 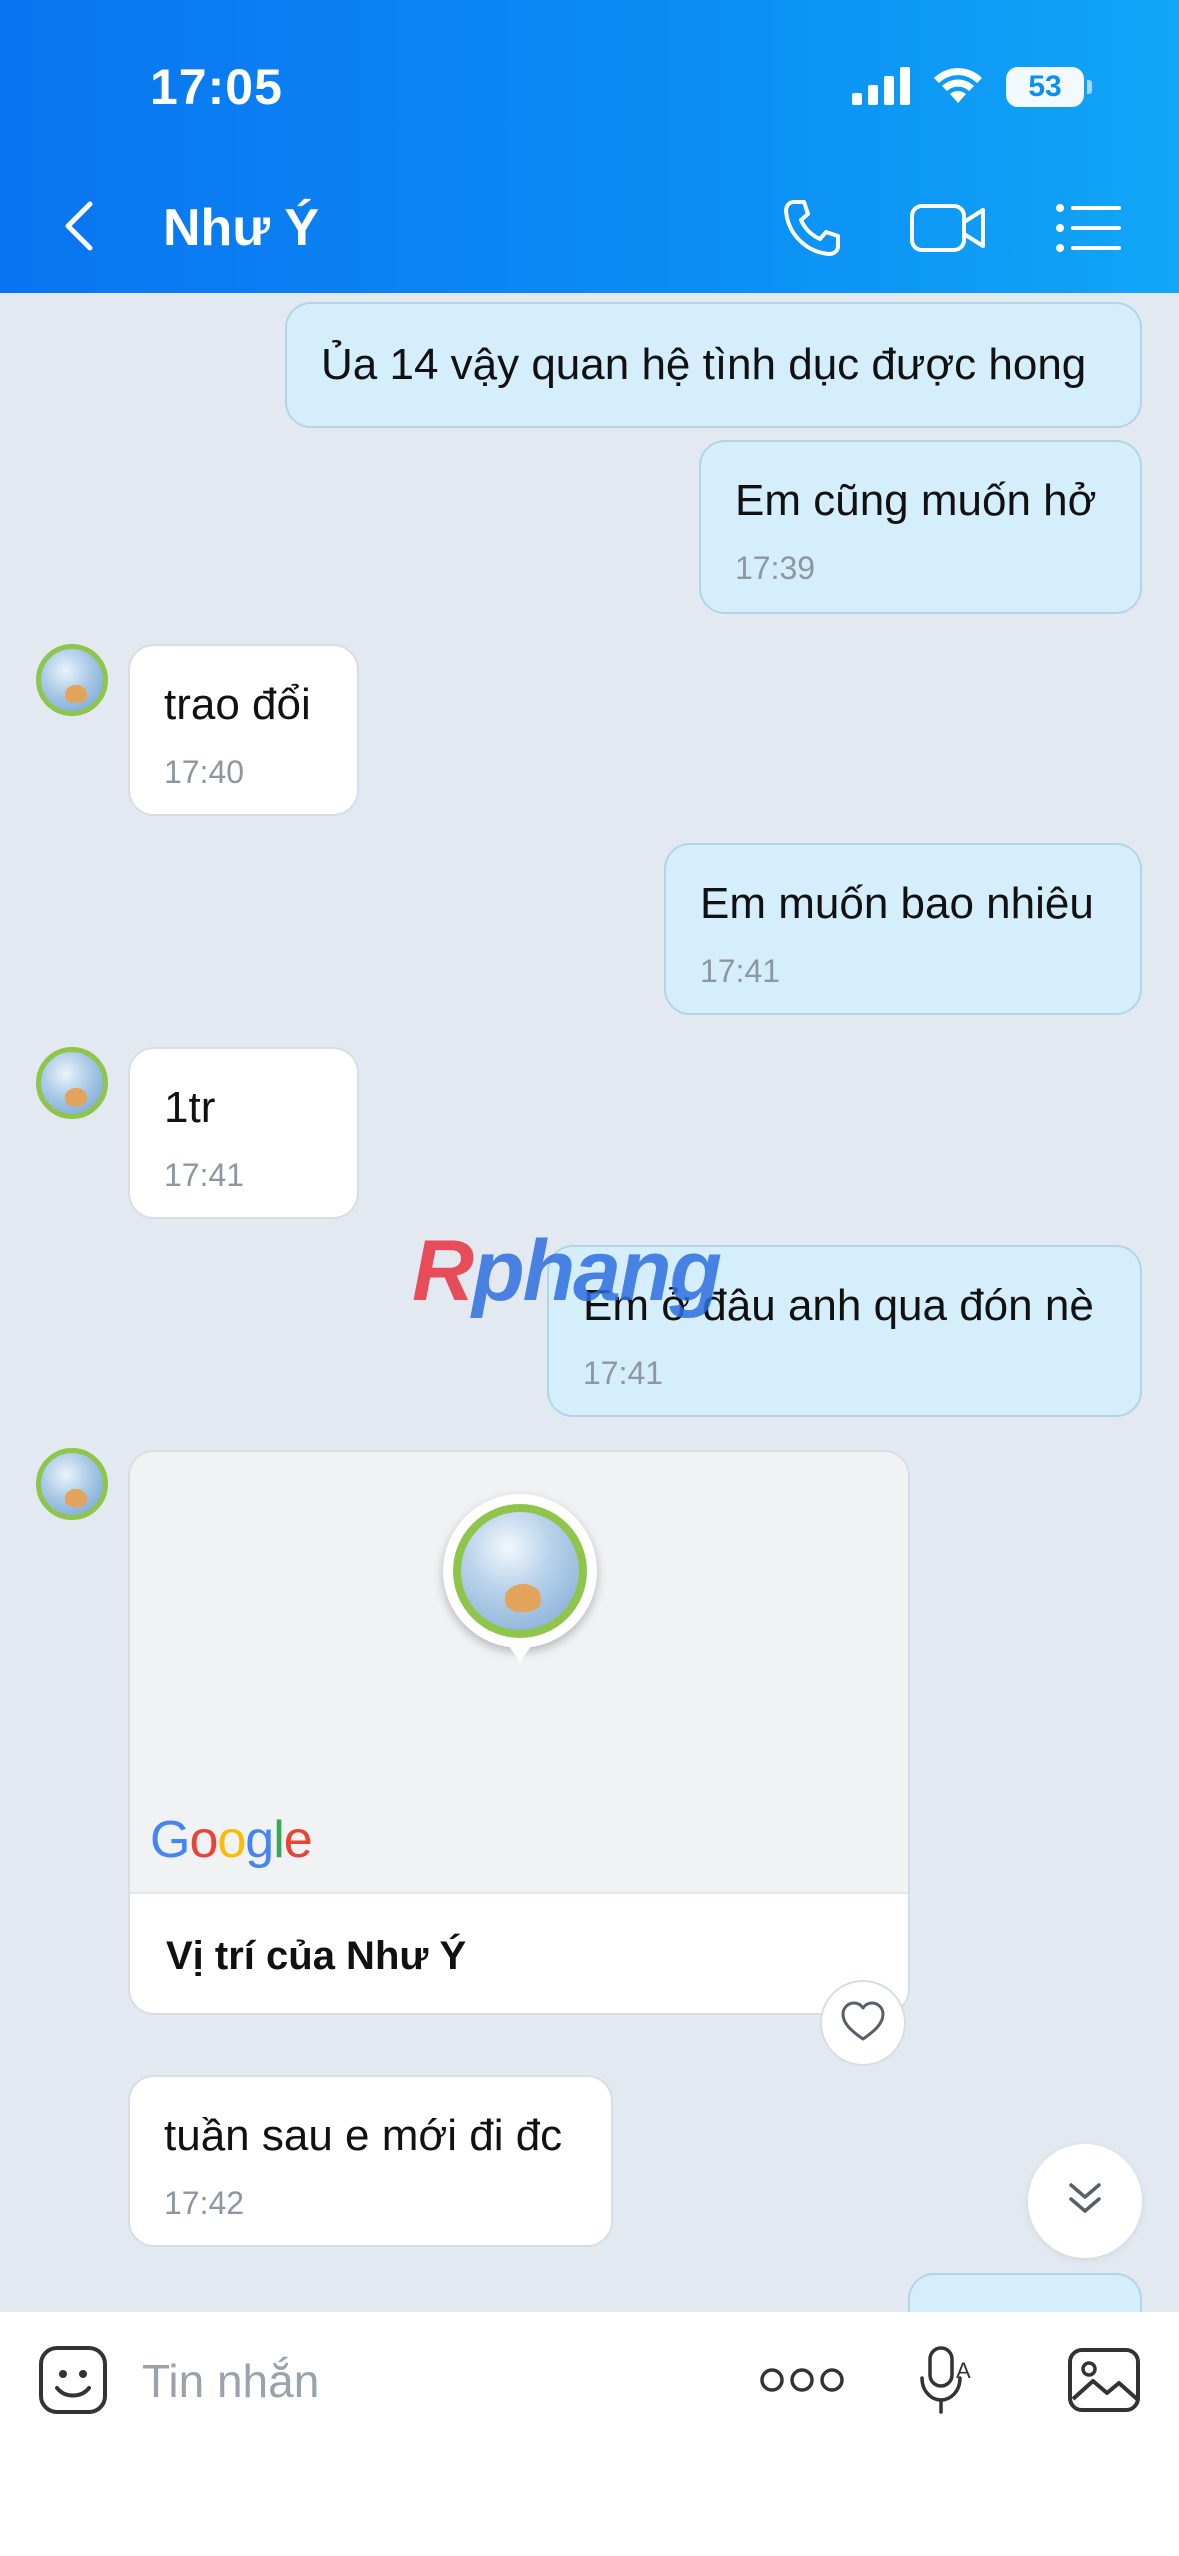 What do you see at coordinates (589, 2434) in the screenshot?
I see `message-input-bar: Tin nhắn A` at bounding box center [589, 2434].